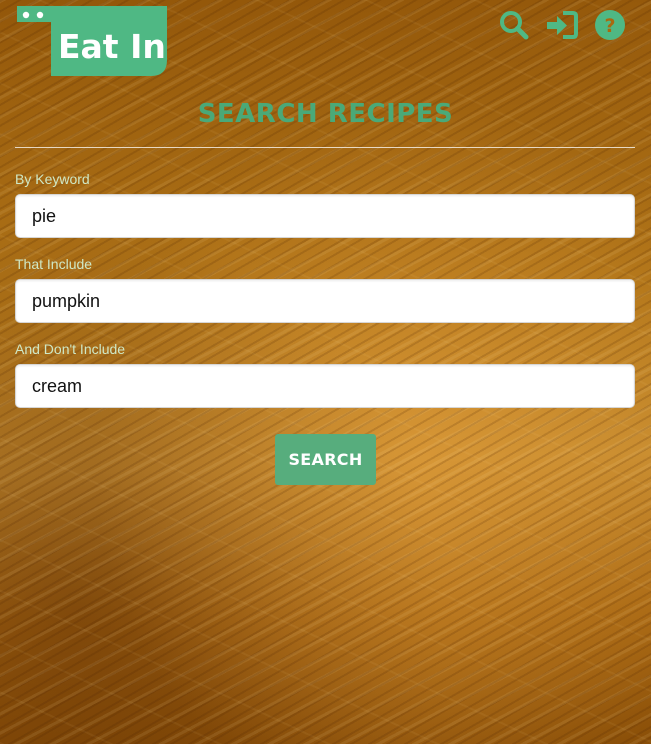 Image resolution: width=651 pixels, height=744 pixels. What do you see at coordinates (325, 216) in the screenshot?
I see `keyword-input` at bounding box center [325, 216].